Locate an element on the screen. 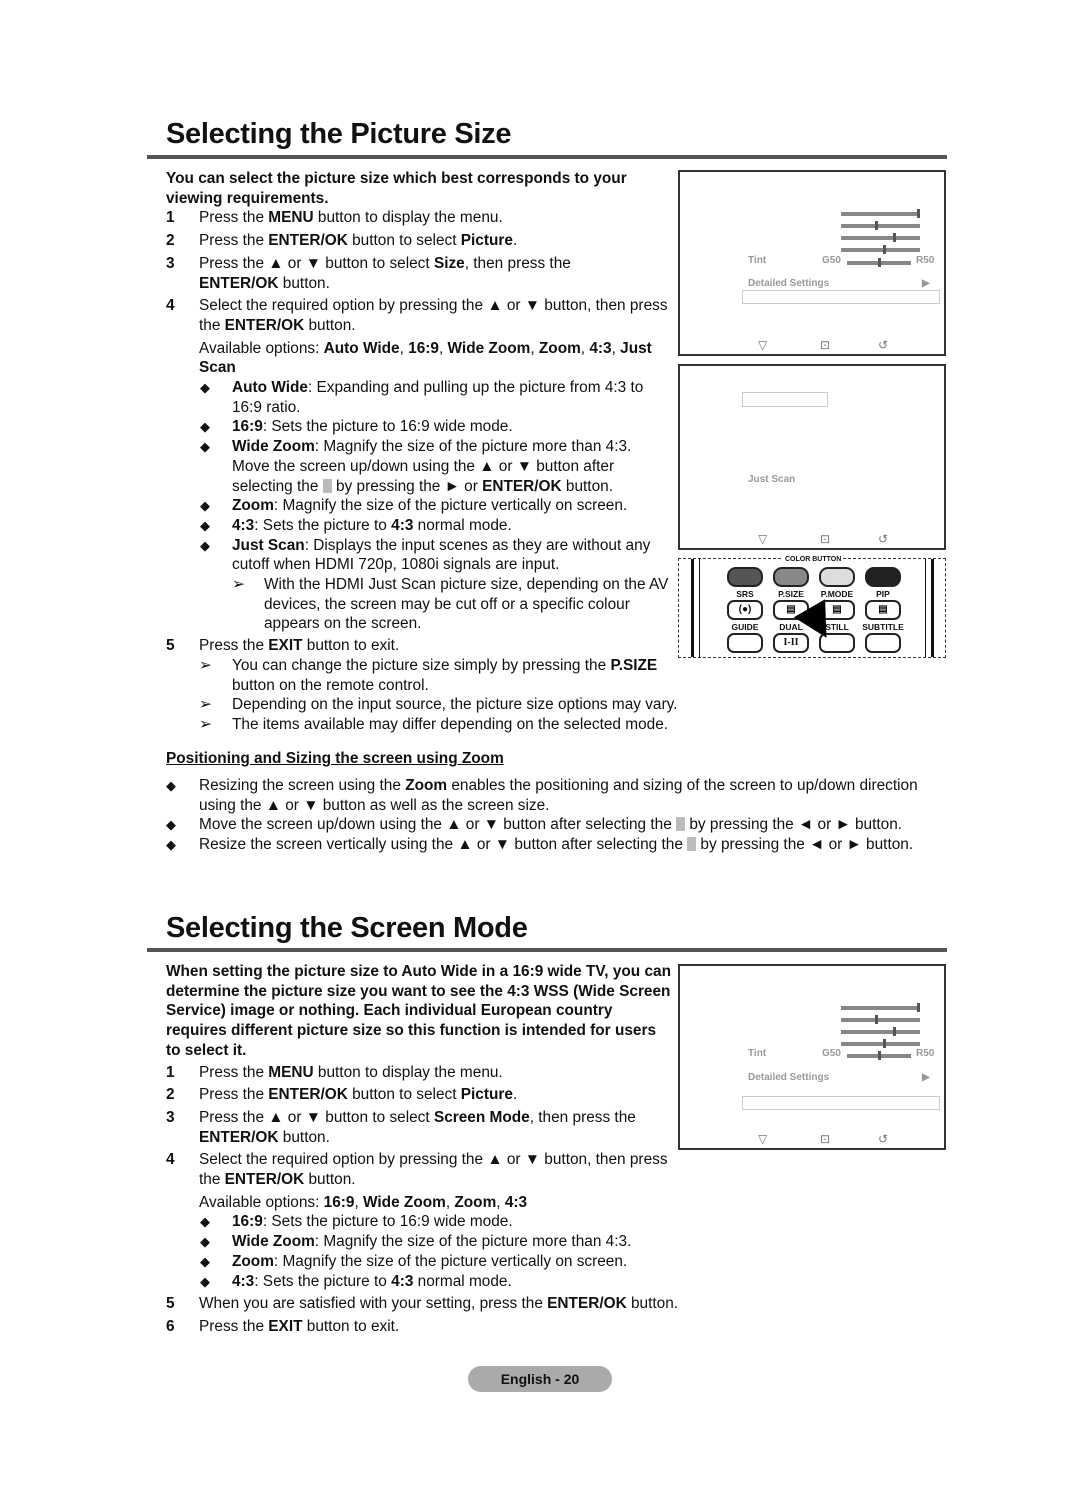  note-arrow-icon: ➢ is located at coordinates (205, 665).